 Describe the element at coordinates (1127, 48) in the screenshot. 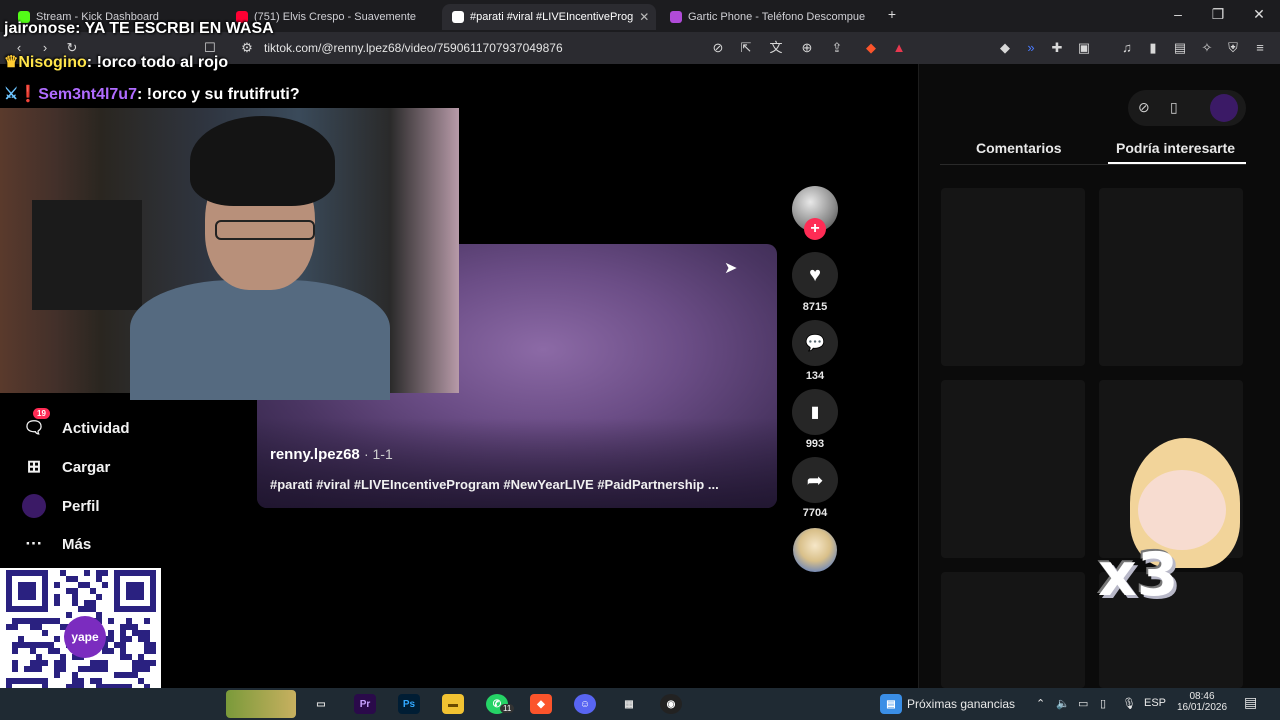

I see `music-icon: ♫` at that location.